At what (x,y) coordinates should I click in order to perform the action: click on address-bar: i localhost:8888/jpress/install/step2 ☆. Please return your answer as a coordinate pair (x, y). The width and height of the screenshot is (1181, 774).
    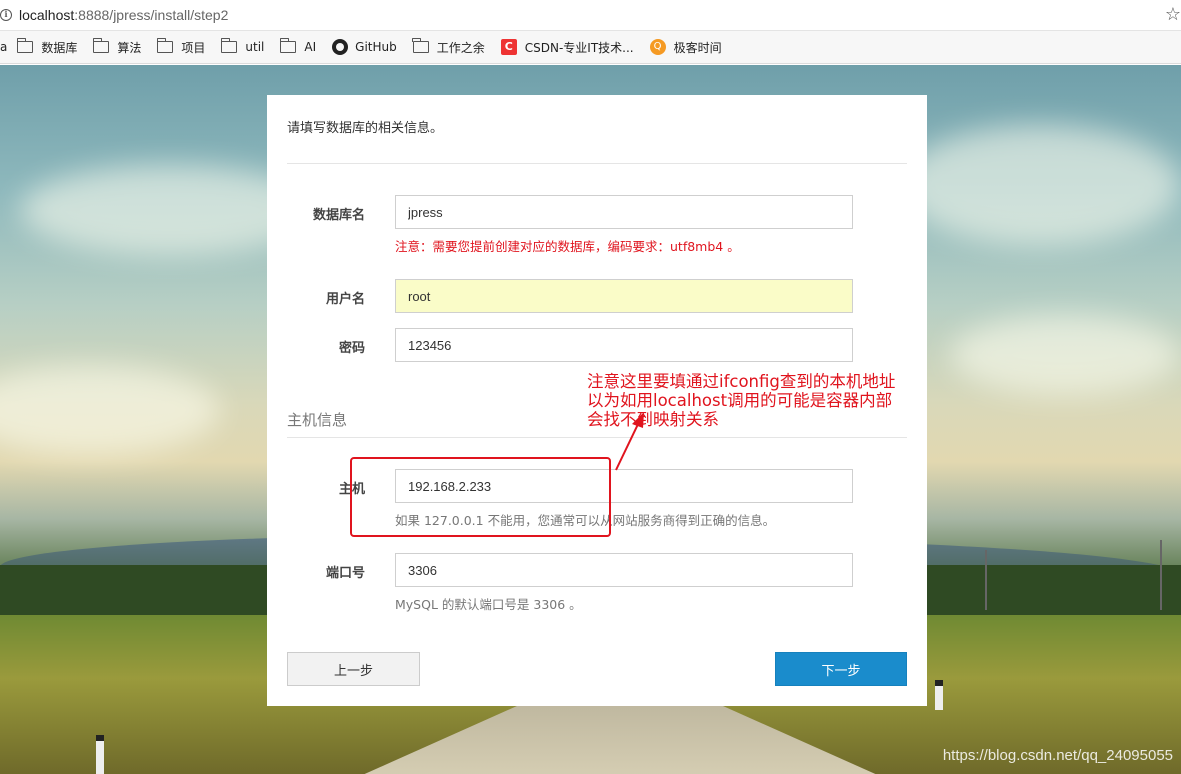
    Looking at the image, I should click on (590, 15).